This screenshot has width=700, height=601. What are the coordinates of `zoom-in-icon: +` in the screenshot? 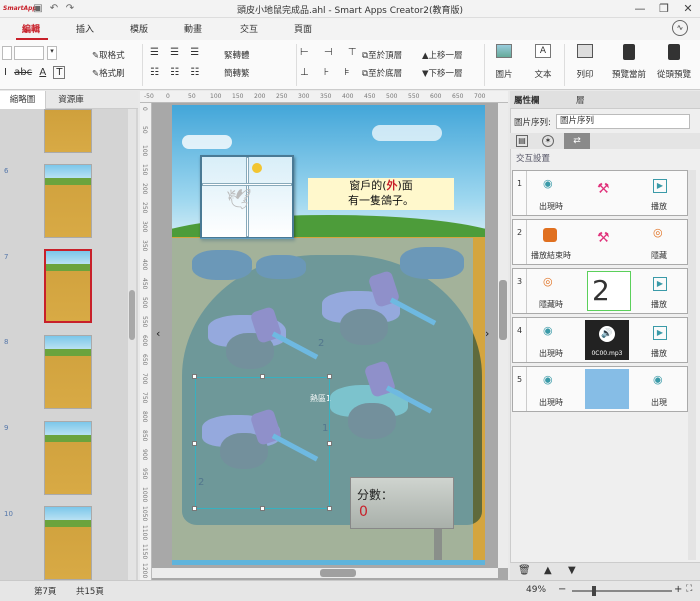 It's located at (678, 589).